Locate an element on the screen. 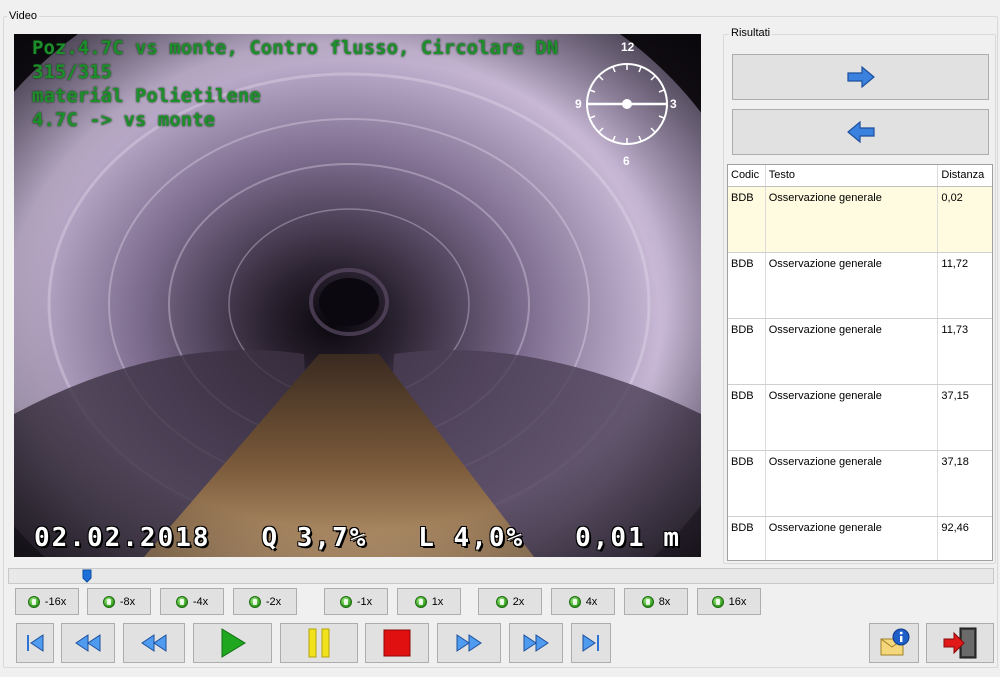 This screenshot has height=677, width=1000. arrow-right-icon is located at coordinates (860, 77).